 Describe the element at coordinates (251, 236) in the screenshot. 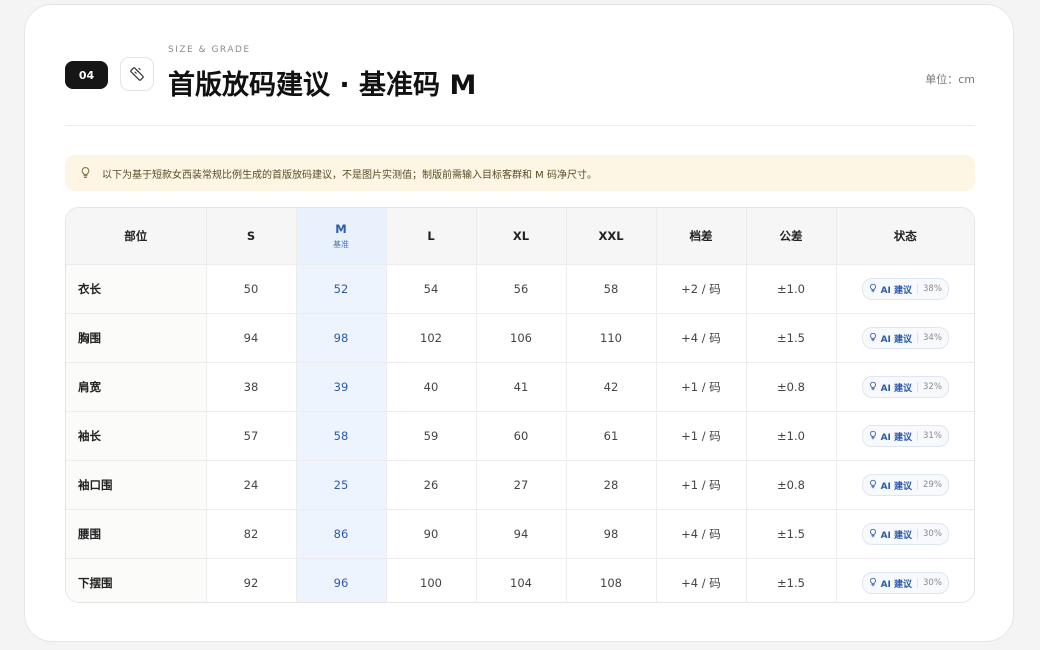

I see `column-header-s: S` at that location.